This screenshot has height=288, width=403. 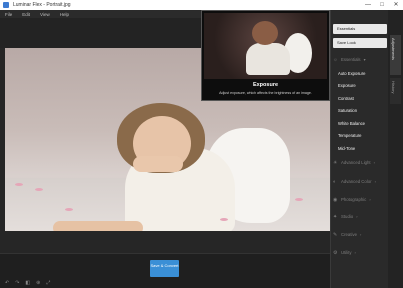 What do you see at coordinates (17, 283) in the screenshot?
I see `redo-icon: ↷` at bounding box center [17, 283].